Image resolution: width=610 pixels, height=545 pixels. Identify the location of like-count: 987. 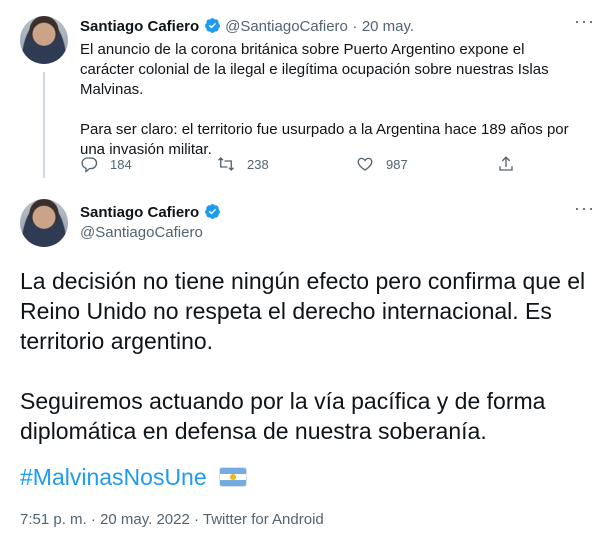
(397, 164).